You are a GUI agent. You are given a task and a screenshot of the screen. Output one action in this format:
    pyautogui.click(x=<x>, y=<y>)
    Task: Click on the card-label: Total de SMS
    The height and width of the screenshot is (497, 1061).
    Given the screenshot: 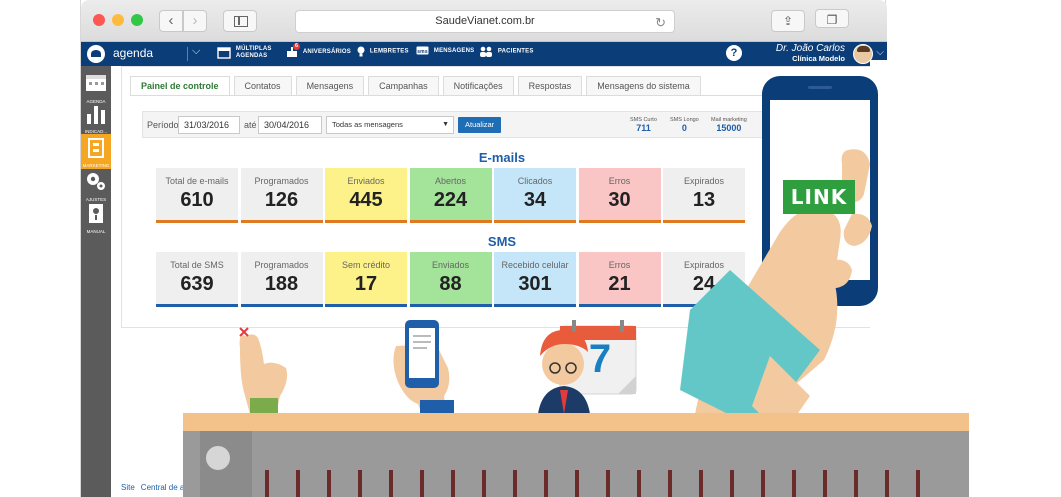 What is the action you would take?
    pyautogui.click(x=197, y=265)
    